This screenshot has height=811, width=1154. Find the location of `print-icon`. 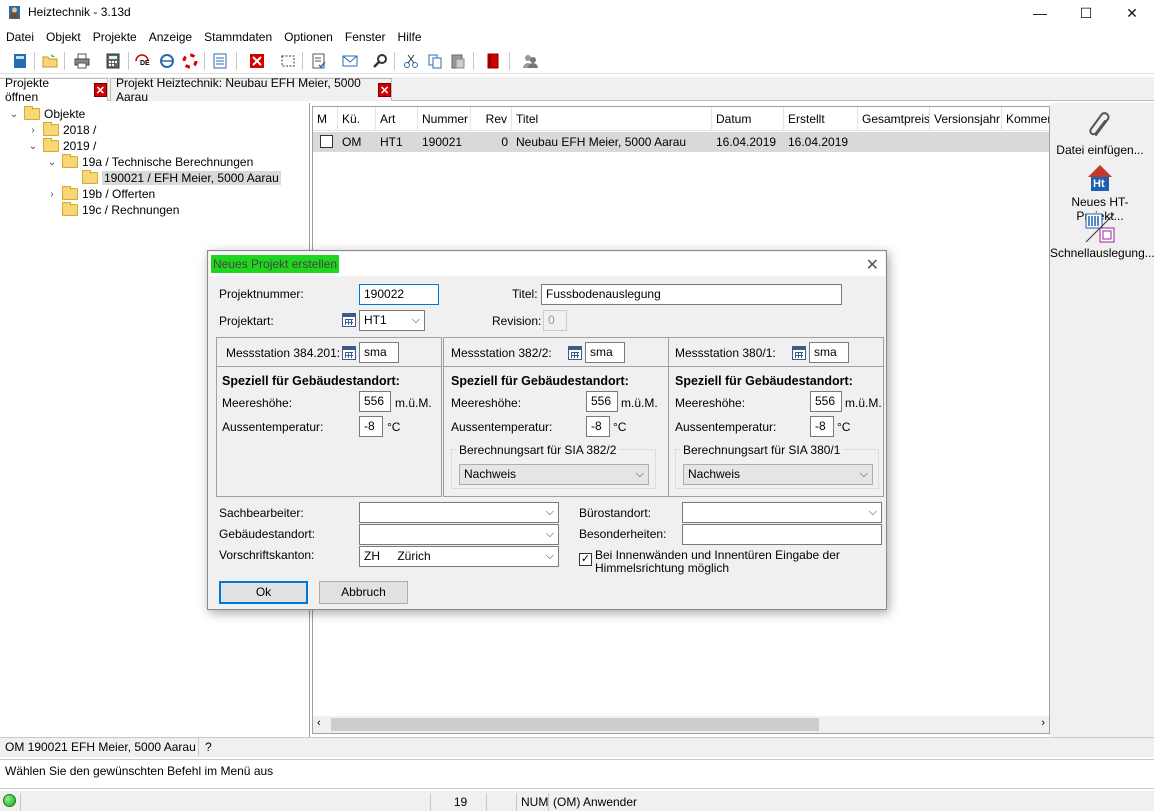

print-icon is located at coordinates (82, 61).